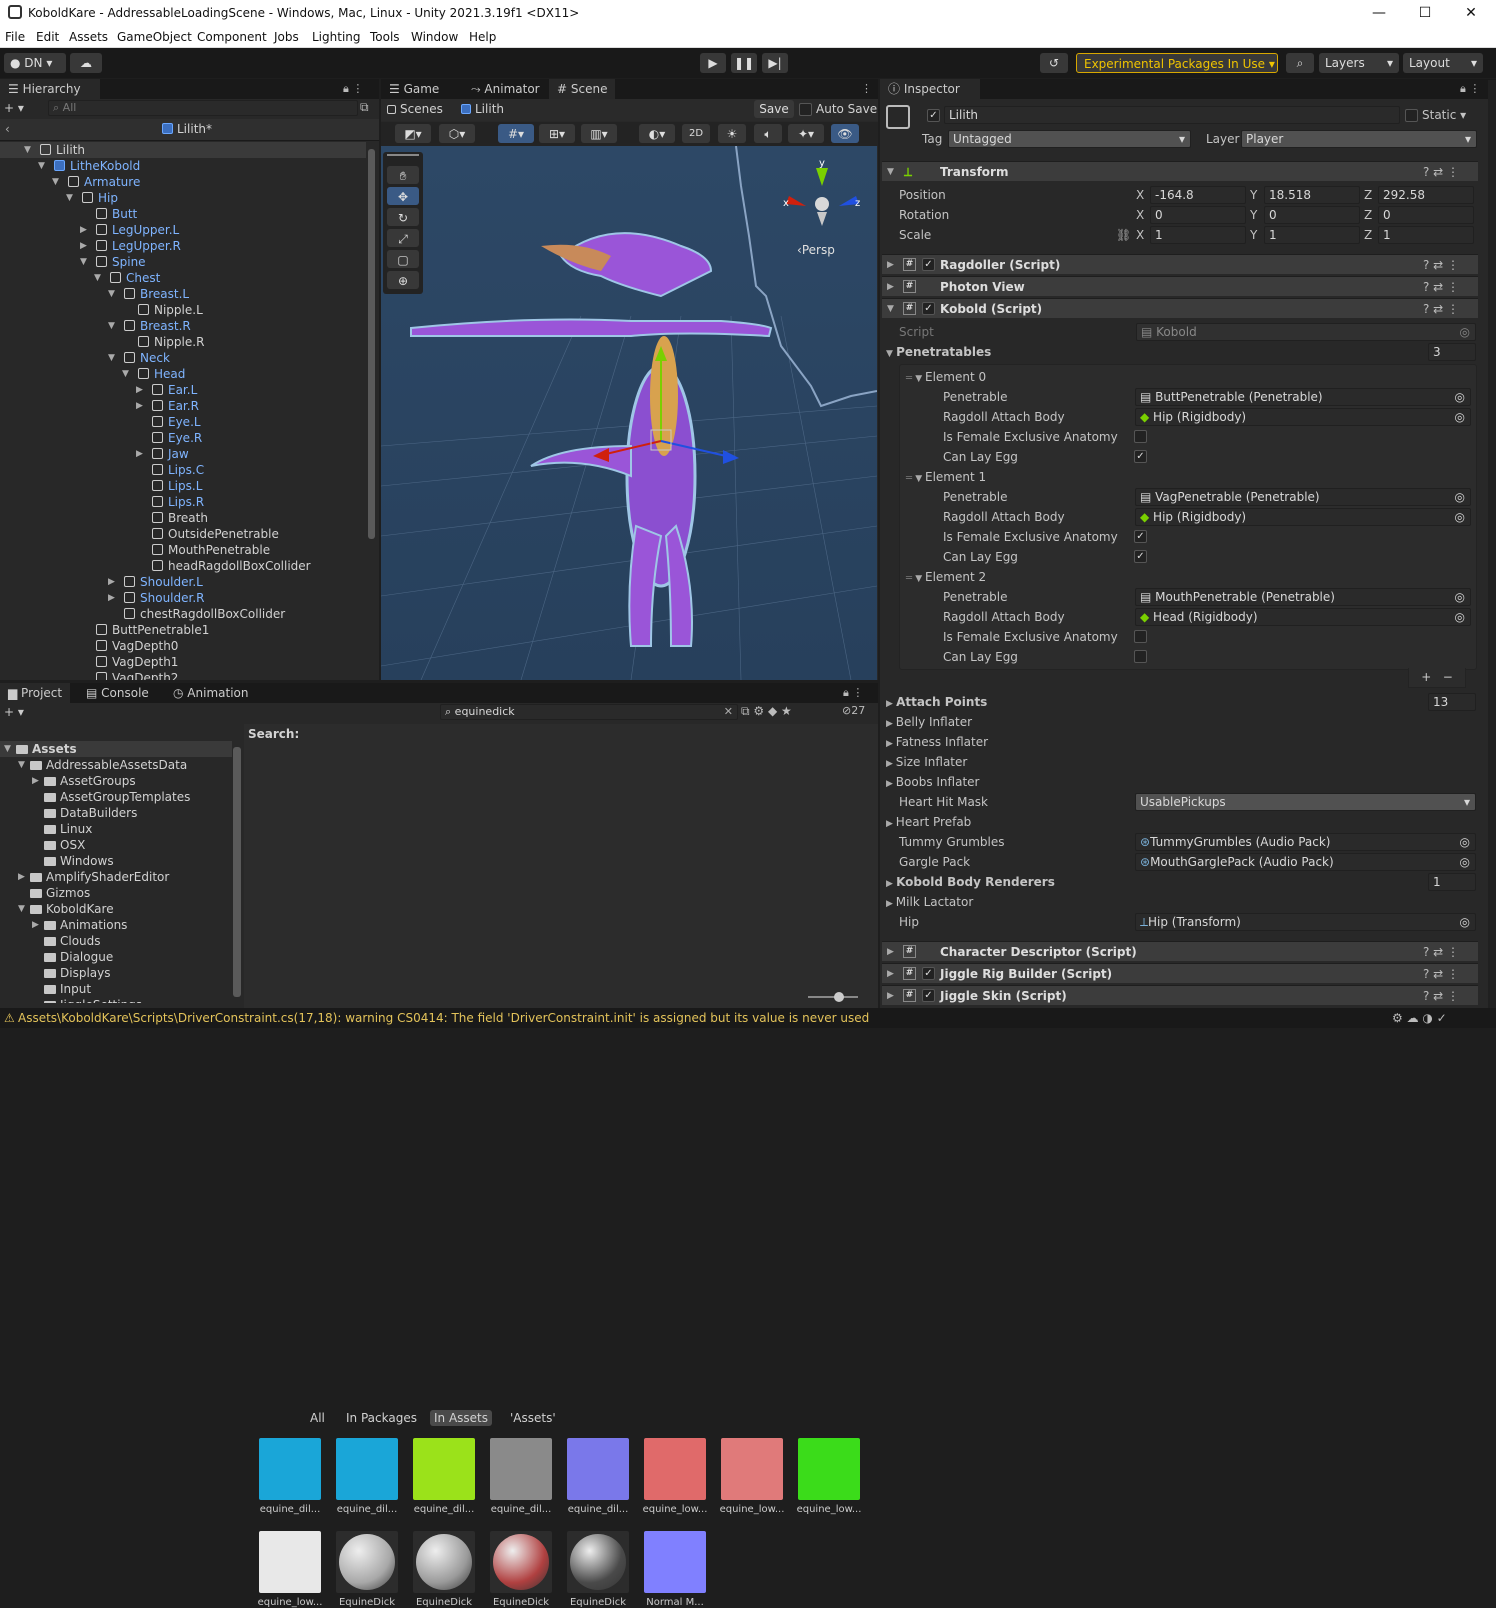  I want to click on transform-y-field: 1, so click(1312, 235).